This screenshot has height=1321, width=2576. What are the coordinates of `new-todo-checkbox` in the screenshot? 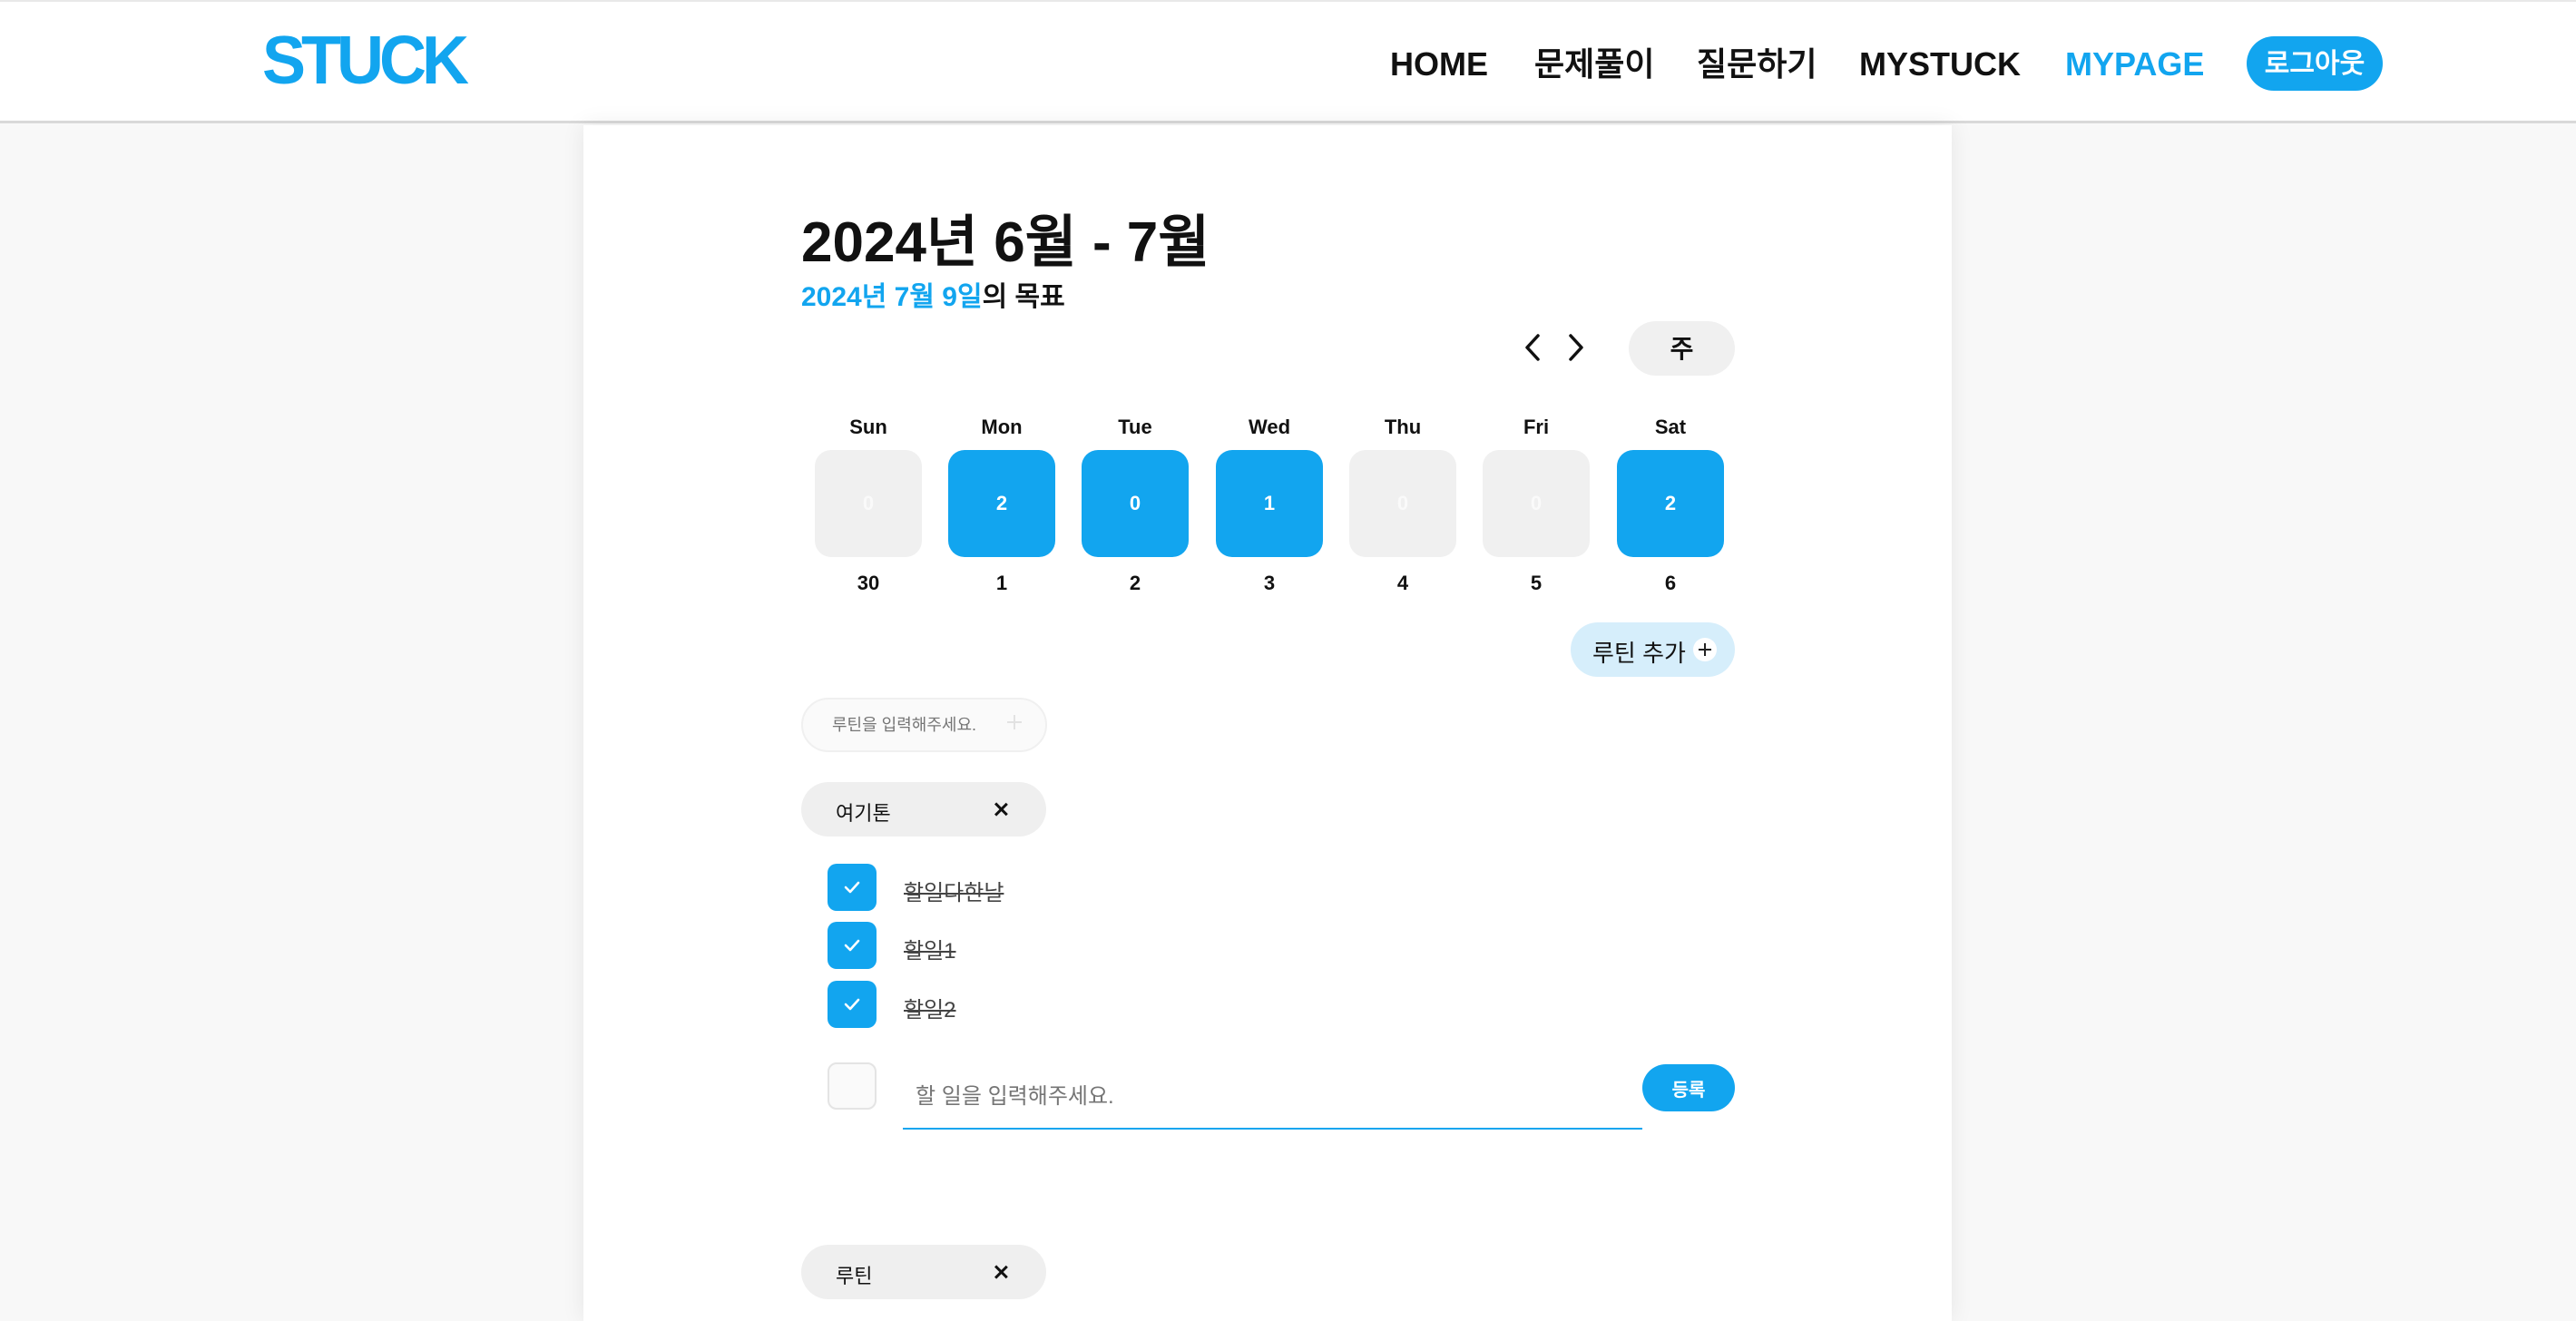 It's located at (852, 1086).